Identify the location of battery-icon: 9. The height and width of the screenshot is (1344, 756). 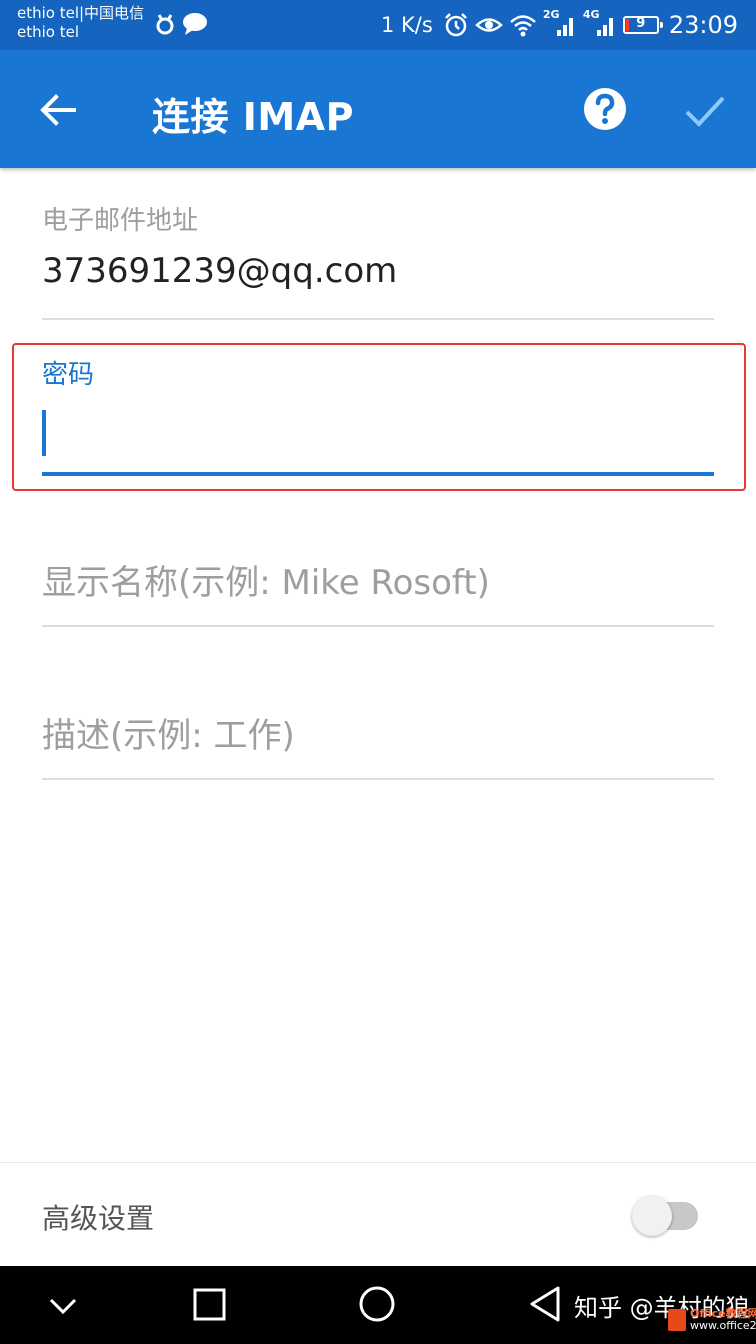
(642, 25).